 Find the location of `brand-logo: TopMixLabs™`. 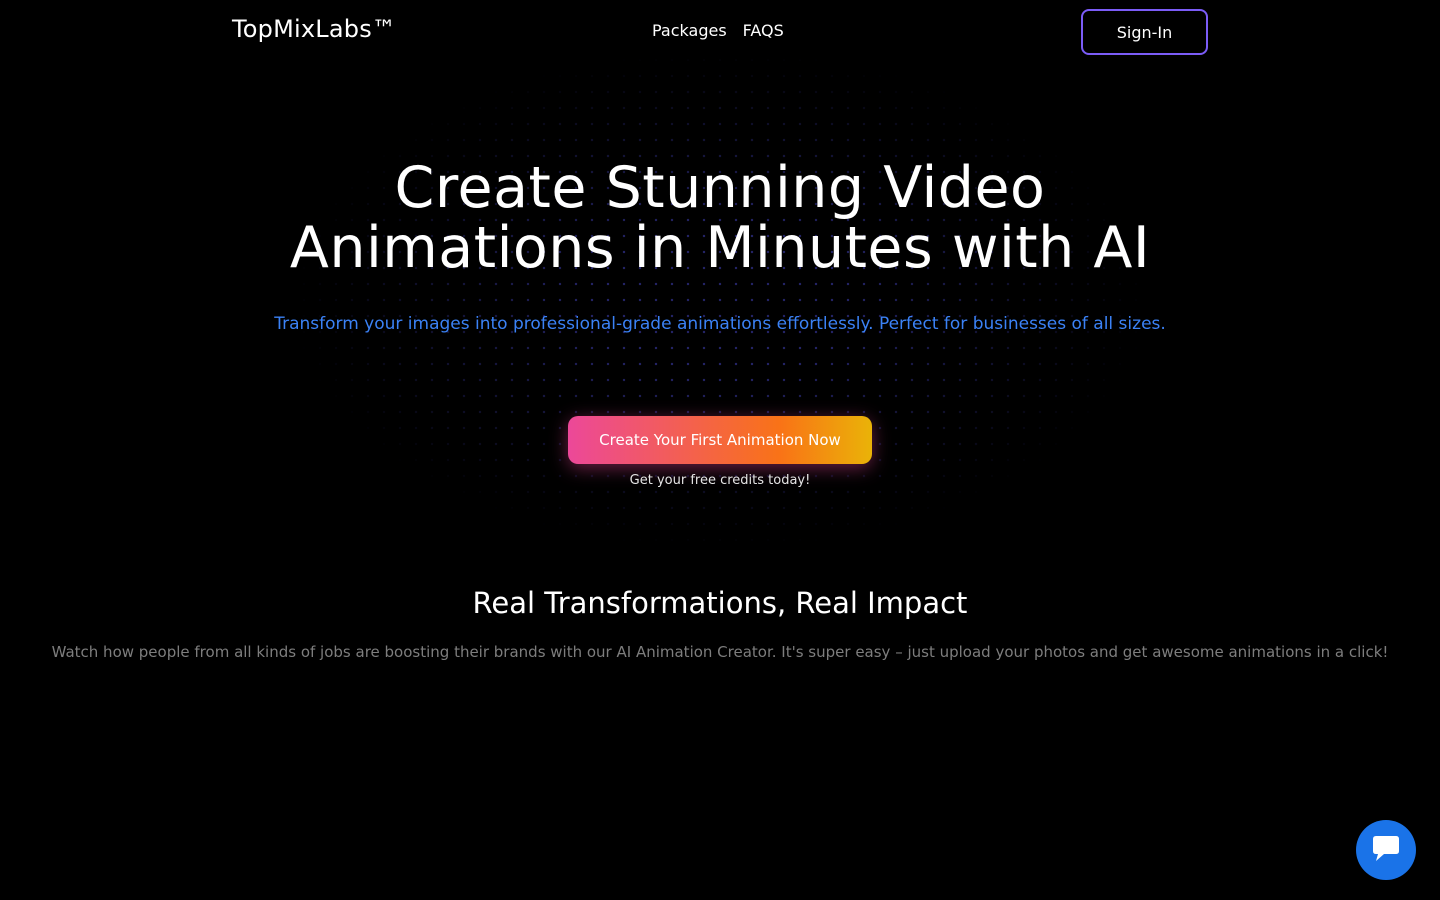

brand-logo: TopMixLabs™ is located at coordinates (314, 29).